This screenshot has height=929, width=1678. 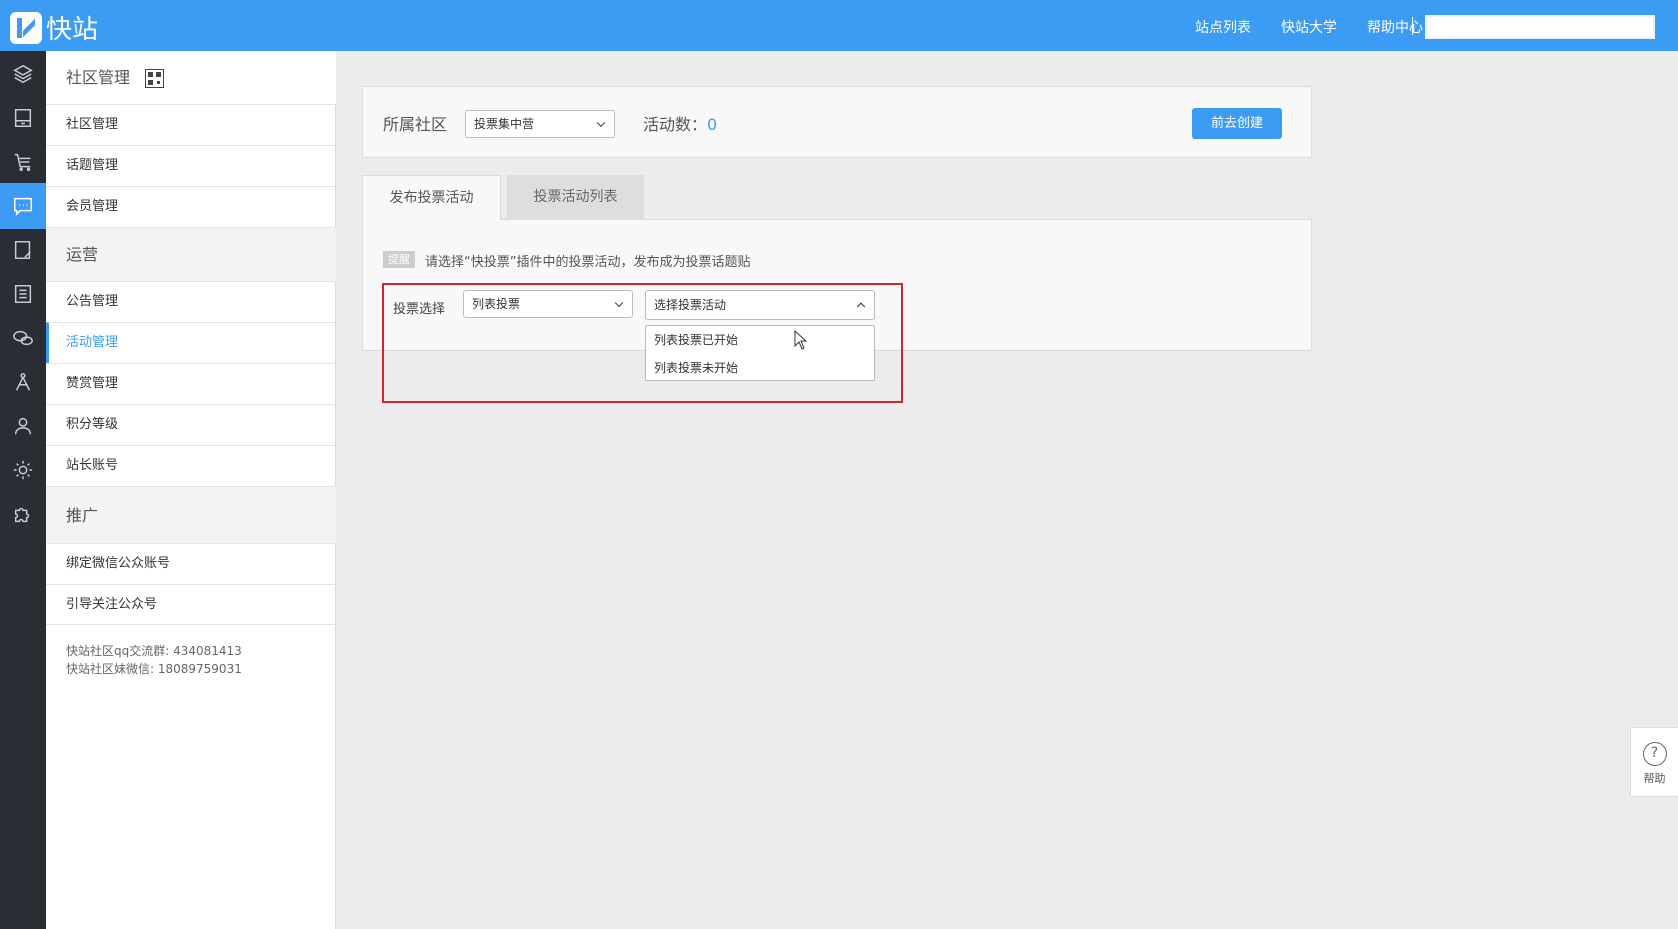 What do you see at coordinates (154, 651) in the screenshot?
I see `qq-group-info: 快站社区qq交流群: 434081413` at bounding box center [154, 651].